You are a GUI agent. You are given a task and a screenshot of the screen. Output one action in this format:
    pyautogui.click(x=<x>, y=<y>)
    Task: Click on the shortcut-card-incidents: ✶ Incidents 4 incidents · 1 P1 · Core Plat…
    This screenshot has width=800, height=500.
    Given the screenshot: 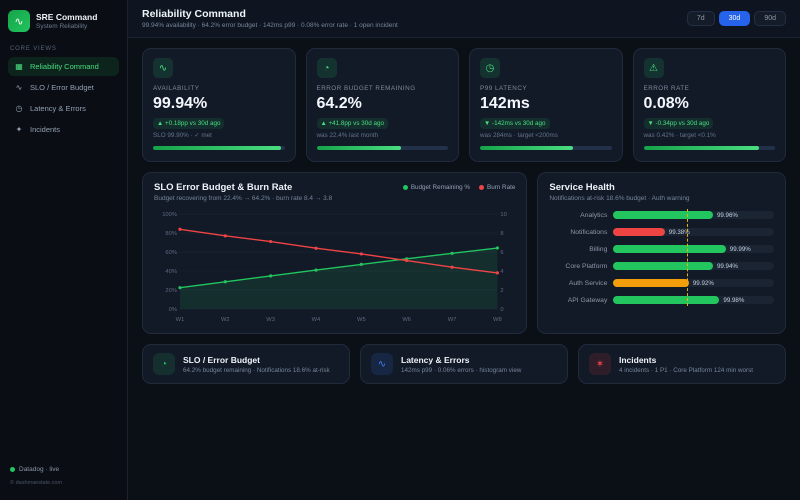 What is the action you would take?
    pyautogui.click(x=682, y=364)
    